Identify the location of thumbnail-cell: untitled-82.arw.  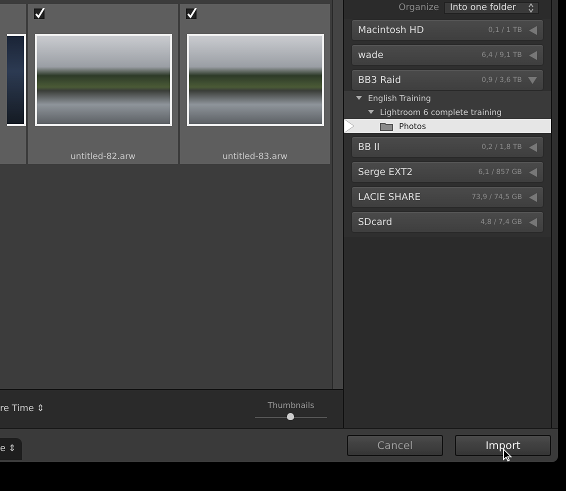
(103, 84).